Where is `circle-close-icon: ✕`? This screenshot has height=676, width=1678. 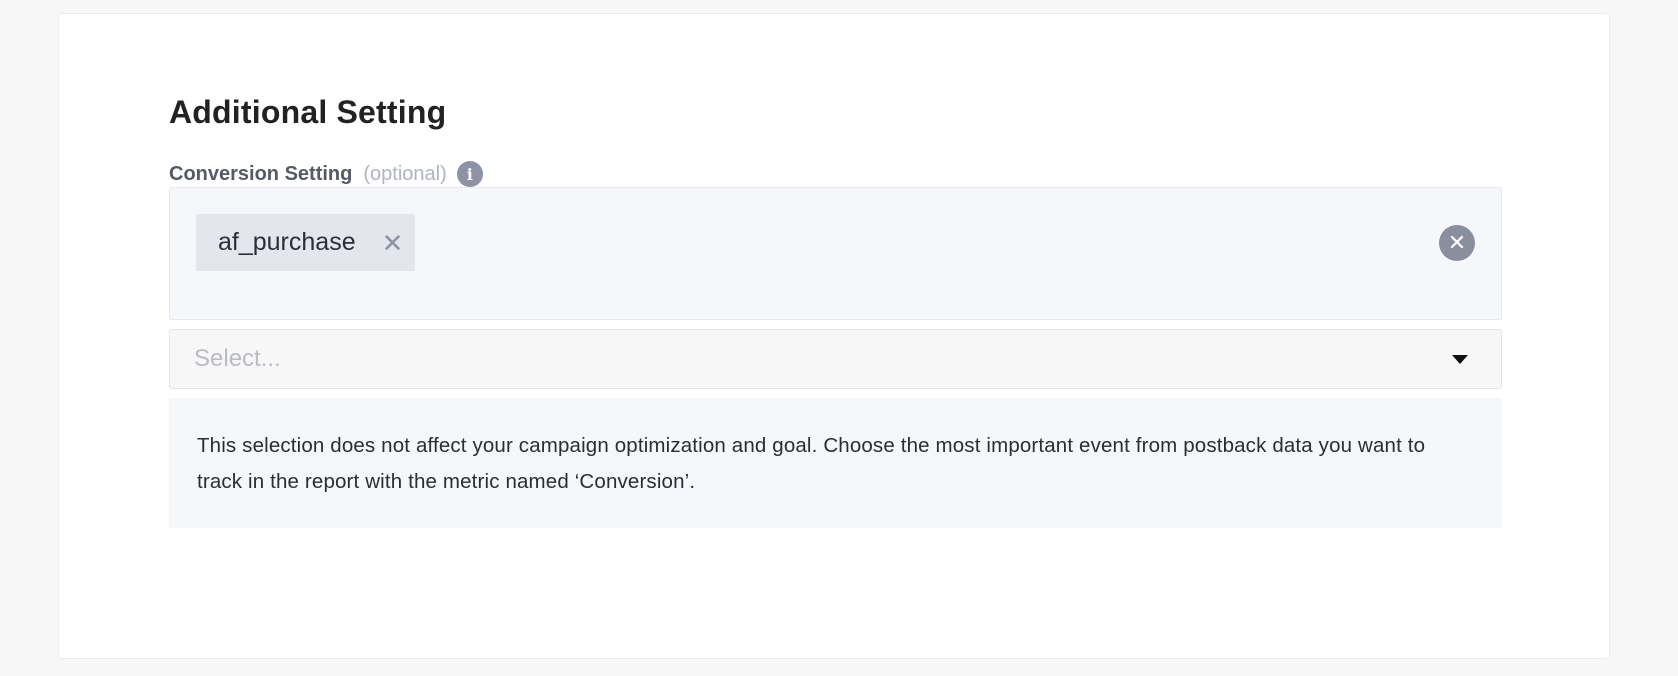
circle-close-icon: ✕ is located at coordinates (1457, 242).